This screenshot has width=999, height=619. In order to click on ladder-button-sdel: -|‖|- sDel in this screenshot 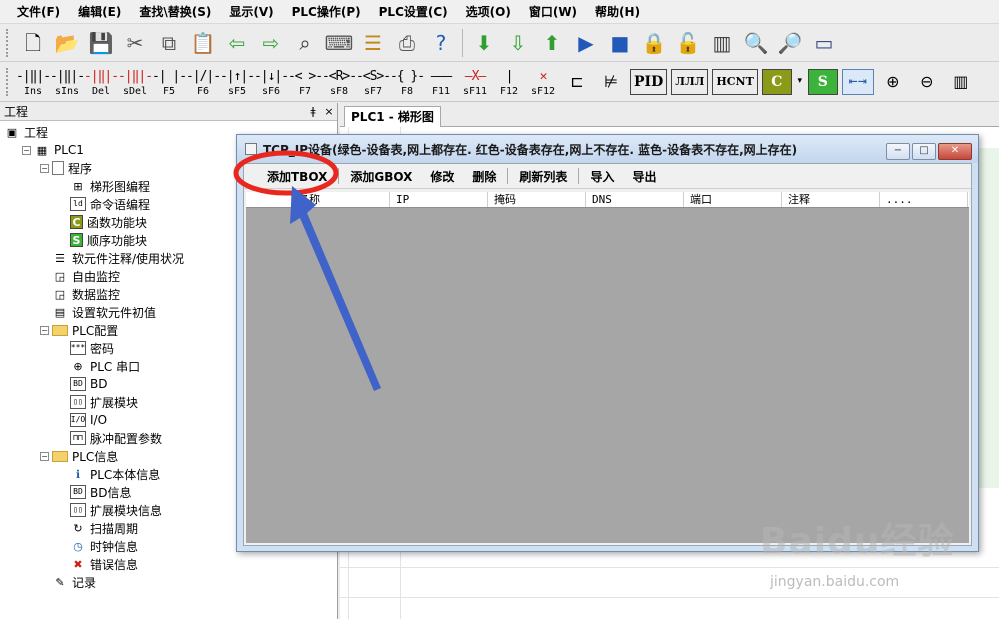, I will do `click(135, 82)`.